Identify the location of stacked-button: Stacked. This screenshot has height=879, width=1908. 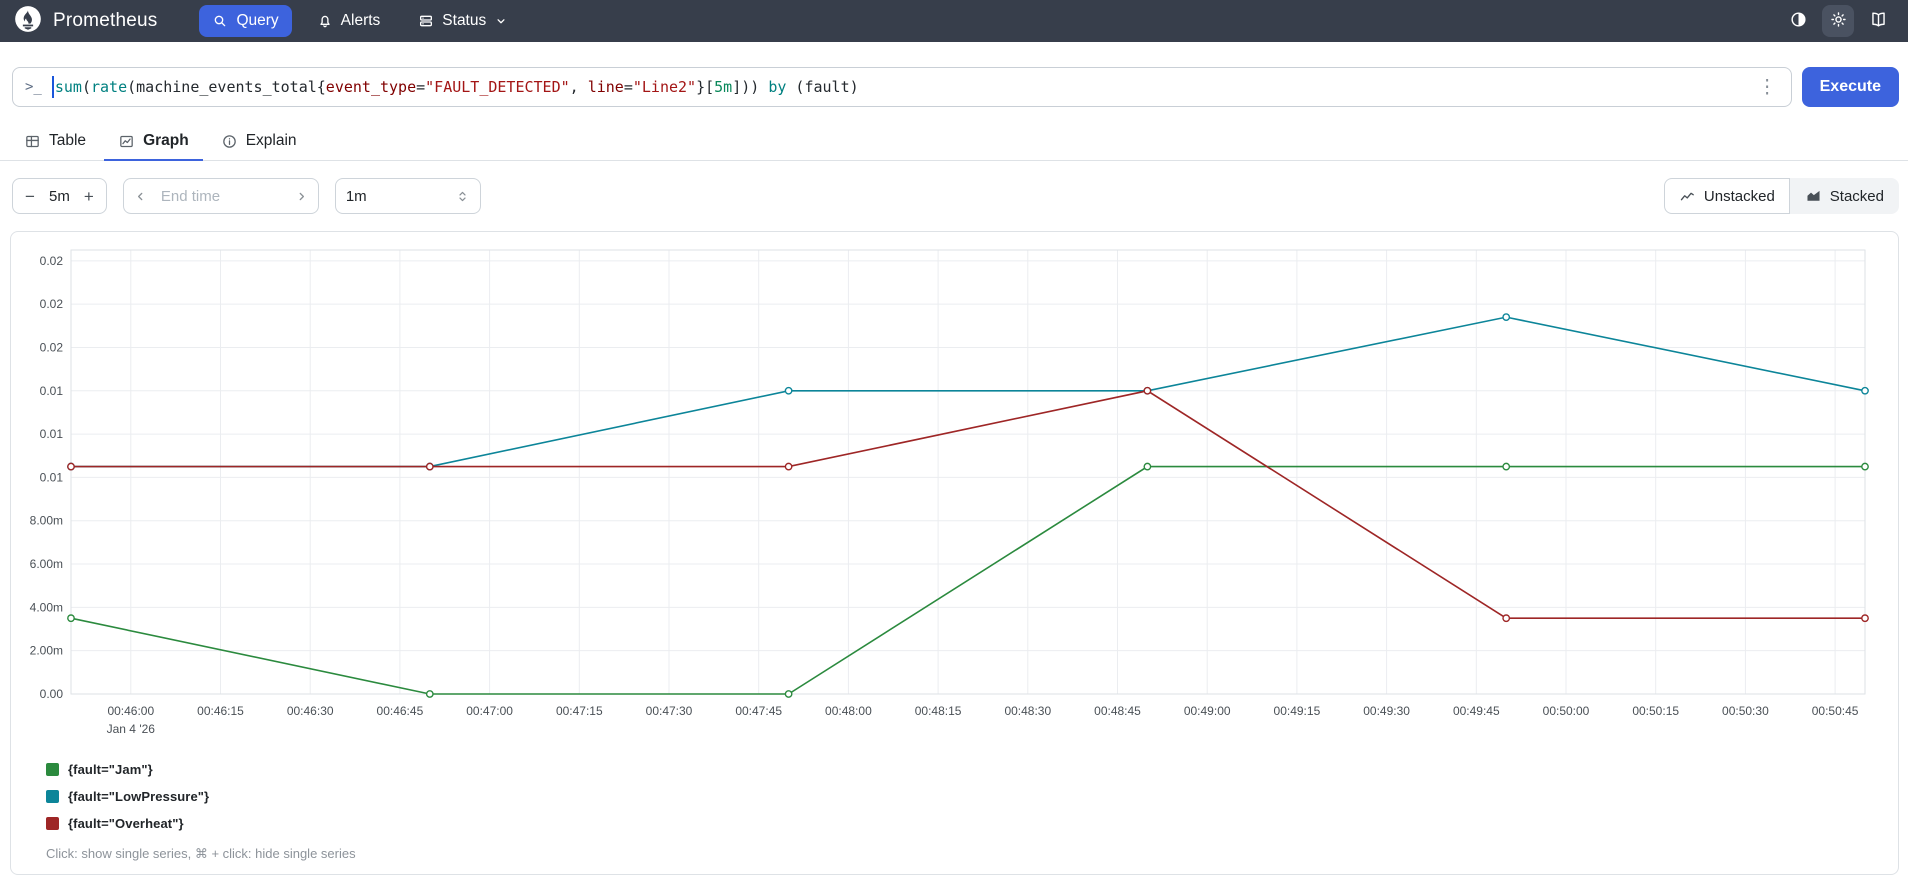
(1844, 196).